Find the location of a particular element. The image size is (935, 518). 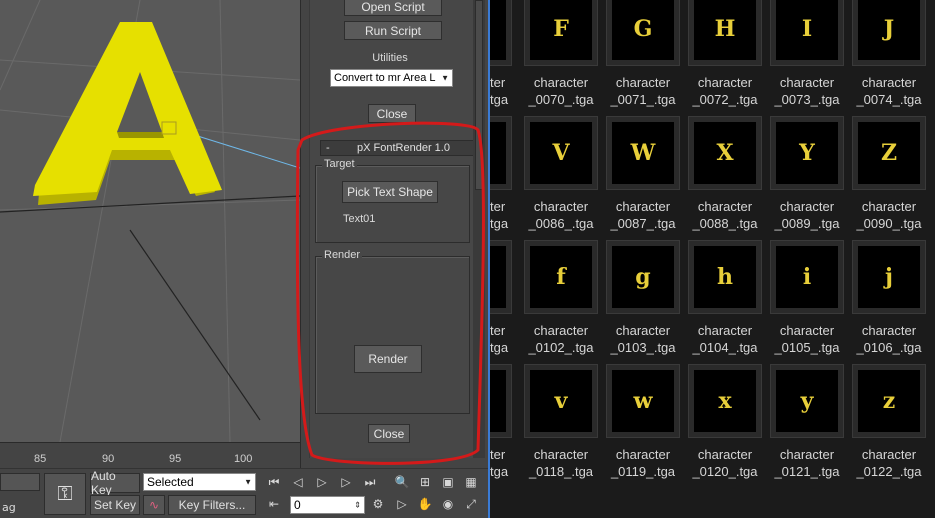

zoom-icon: 🔍 is located at coordinates (402, 482).